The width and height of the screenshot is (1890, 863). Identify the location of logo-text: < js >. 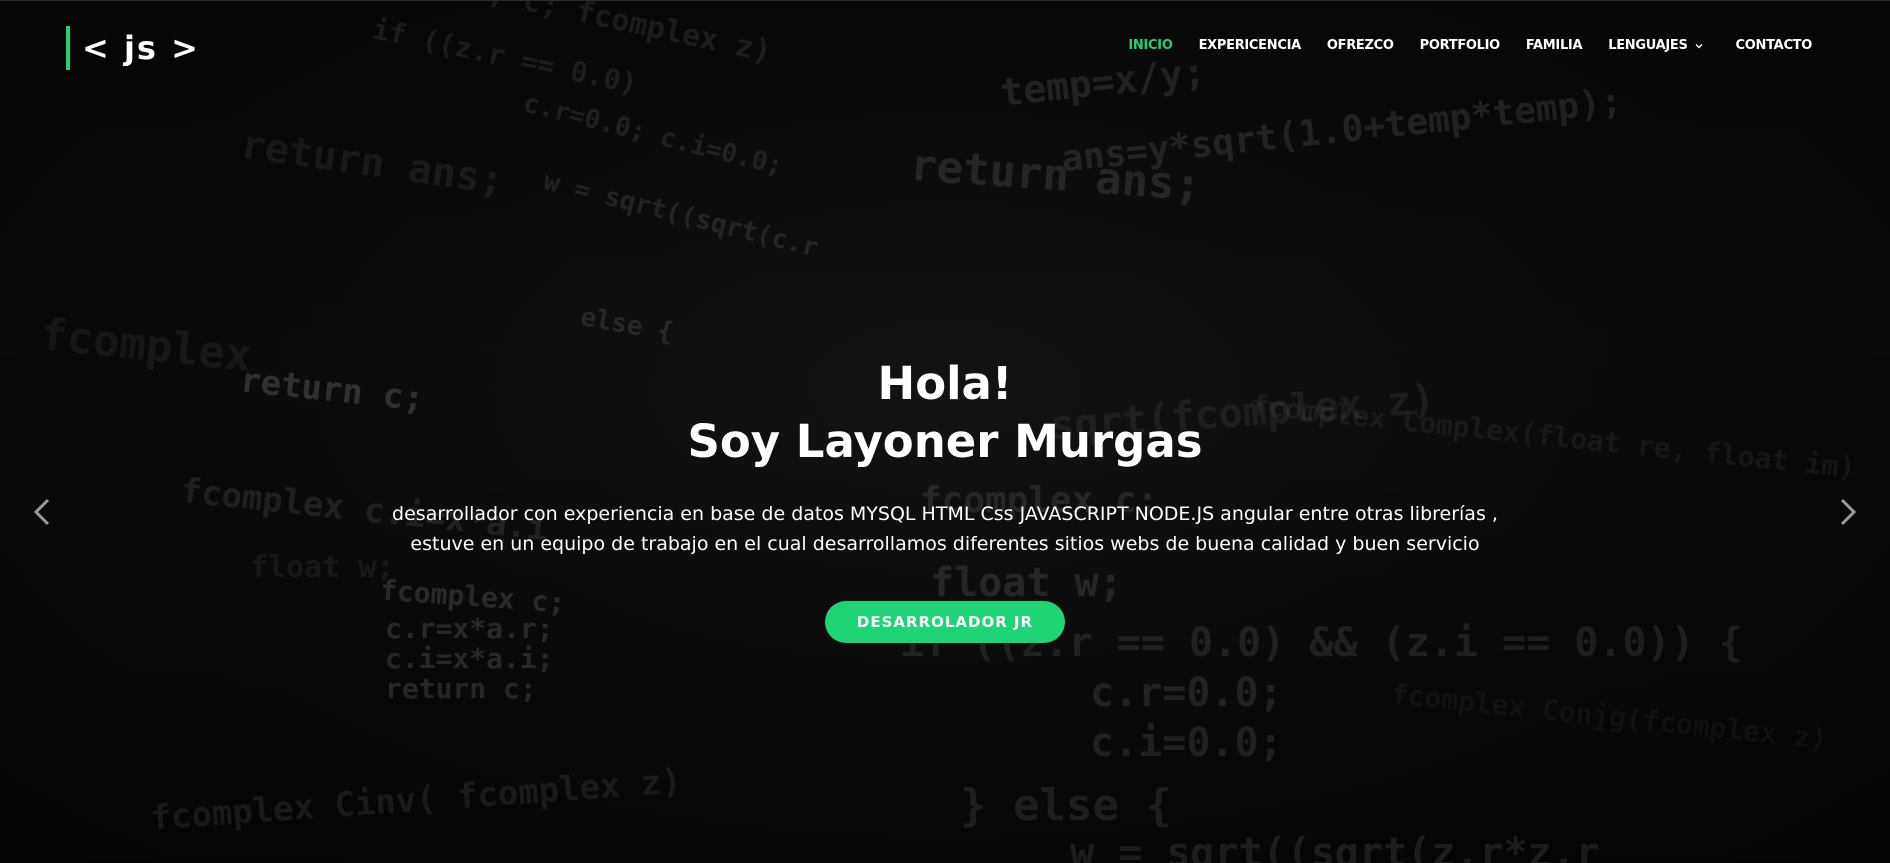
(141, 48).